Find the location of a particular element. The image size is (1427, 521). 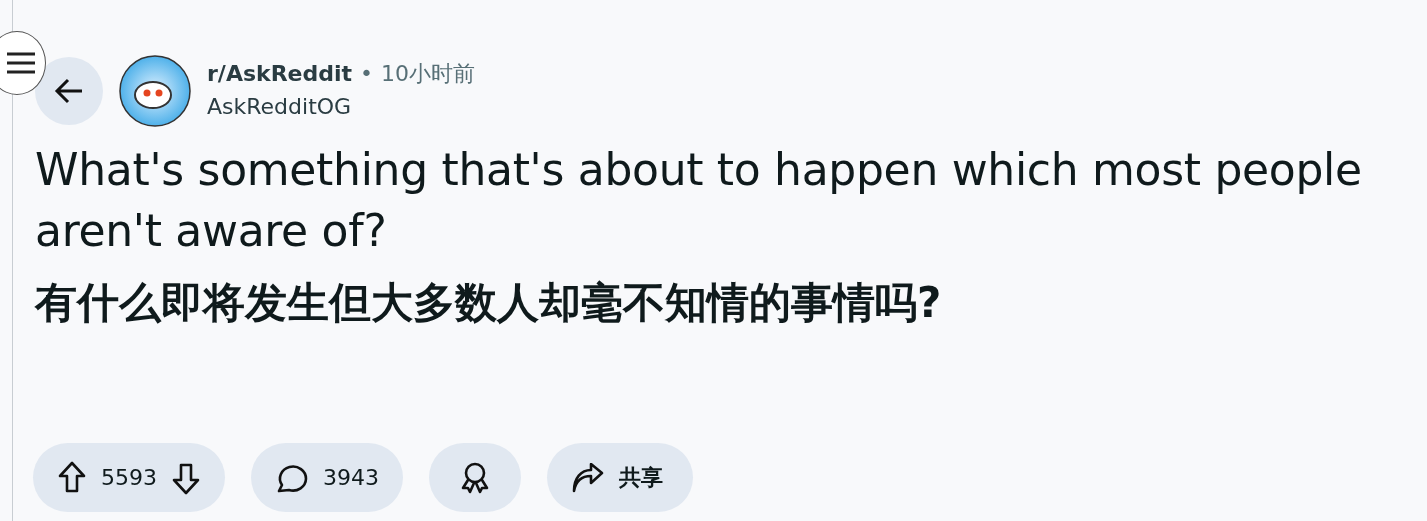

comments-button: 3943 is located at coordinates (327, 477).